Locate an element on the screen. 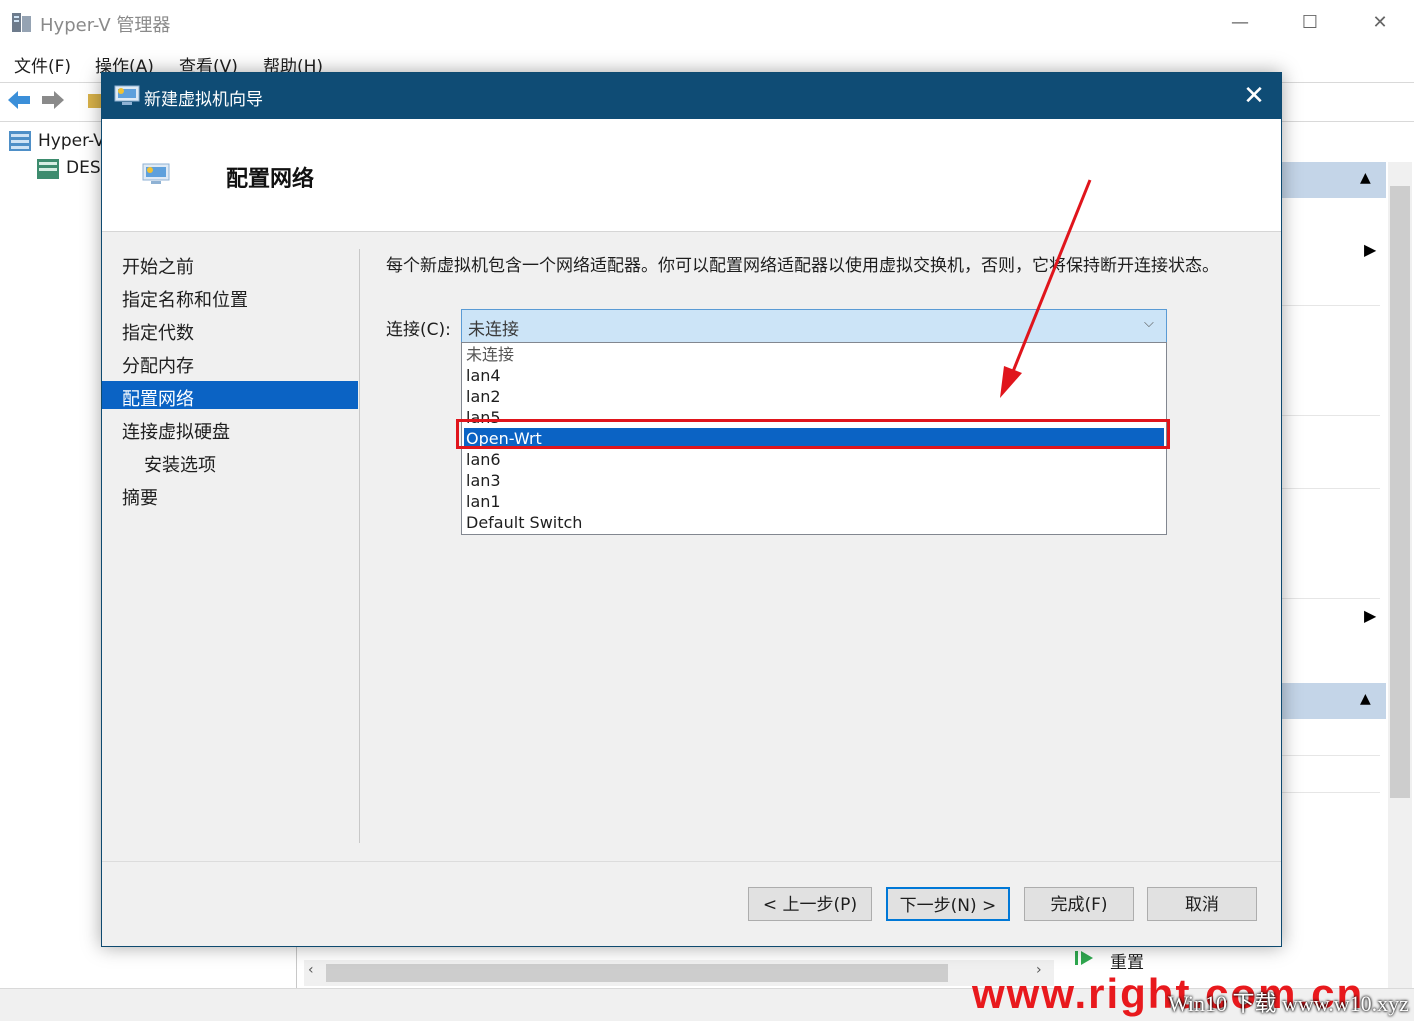 The width and height of the screenshot is (1414, 1021). watermark-w10: Win10 下载 www.w10.xyz is located at coordinates (1288, 1003).